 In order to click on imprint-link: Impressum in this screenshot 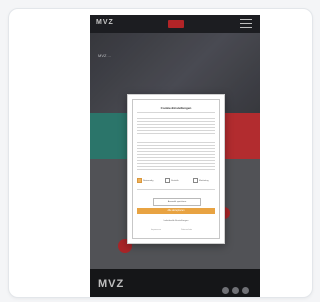, I will do `click(156, 230)`.